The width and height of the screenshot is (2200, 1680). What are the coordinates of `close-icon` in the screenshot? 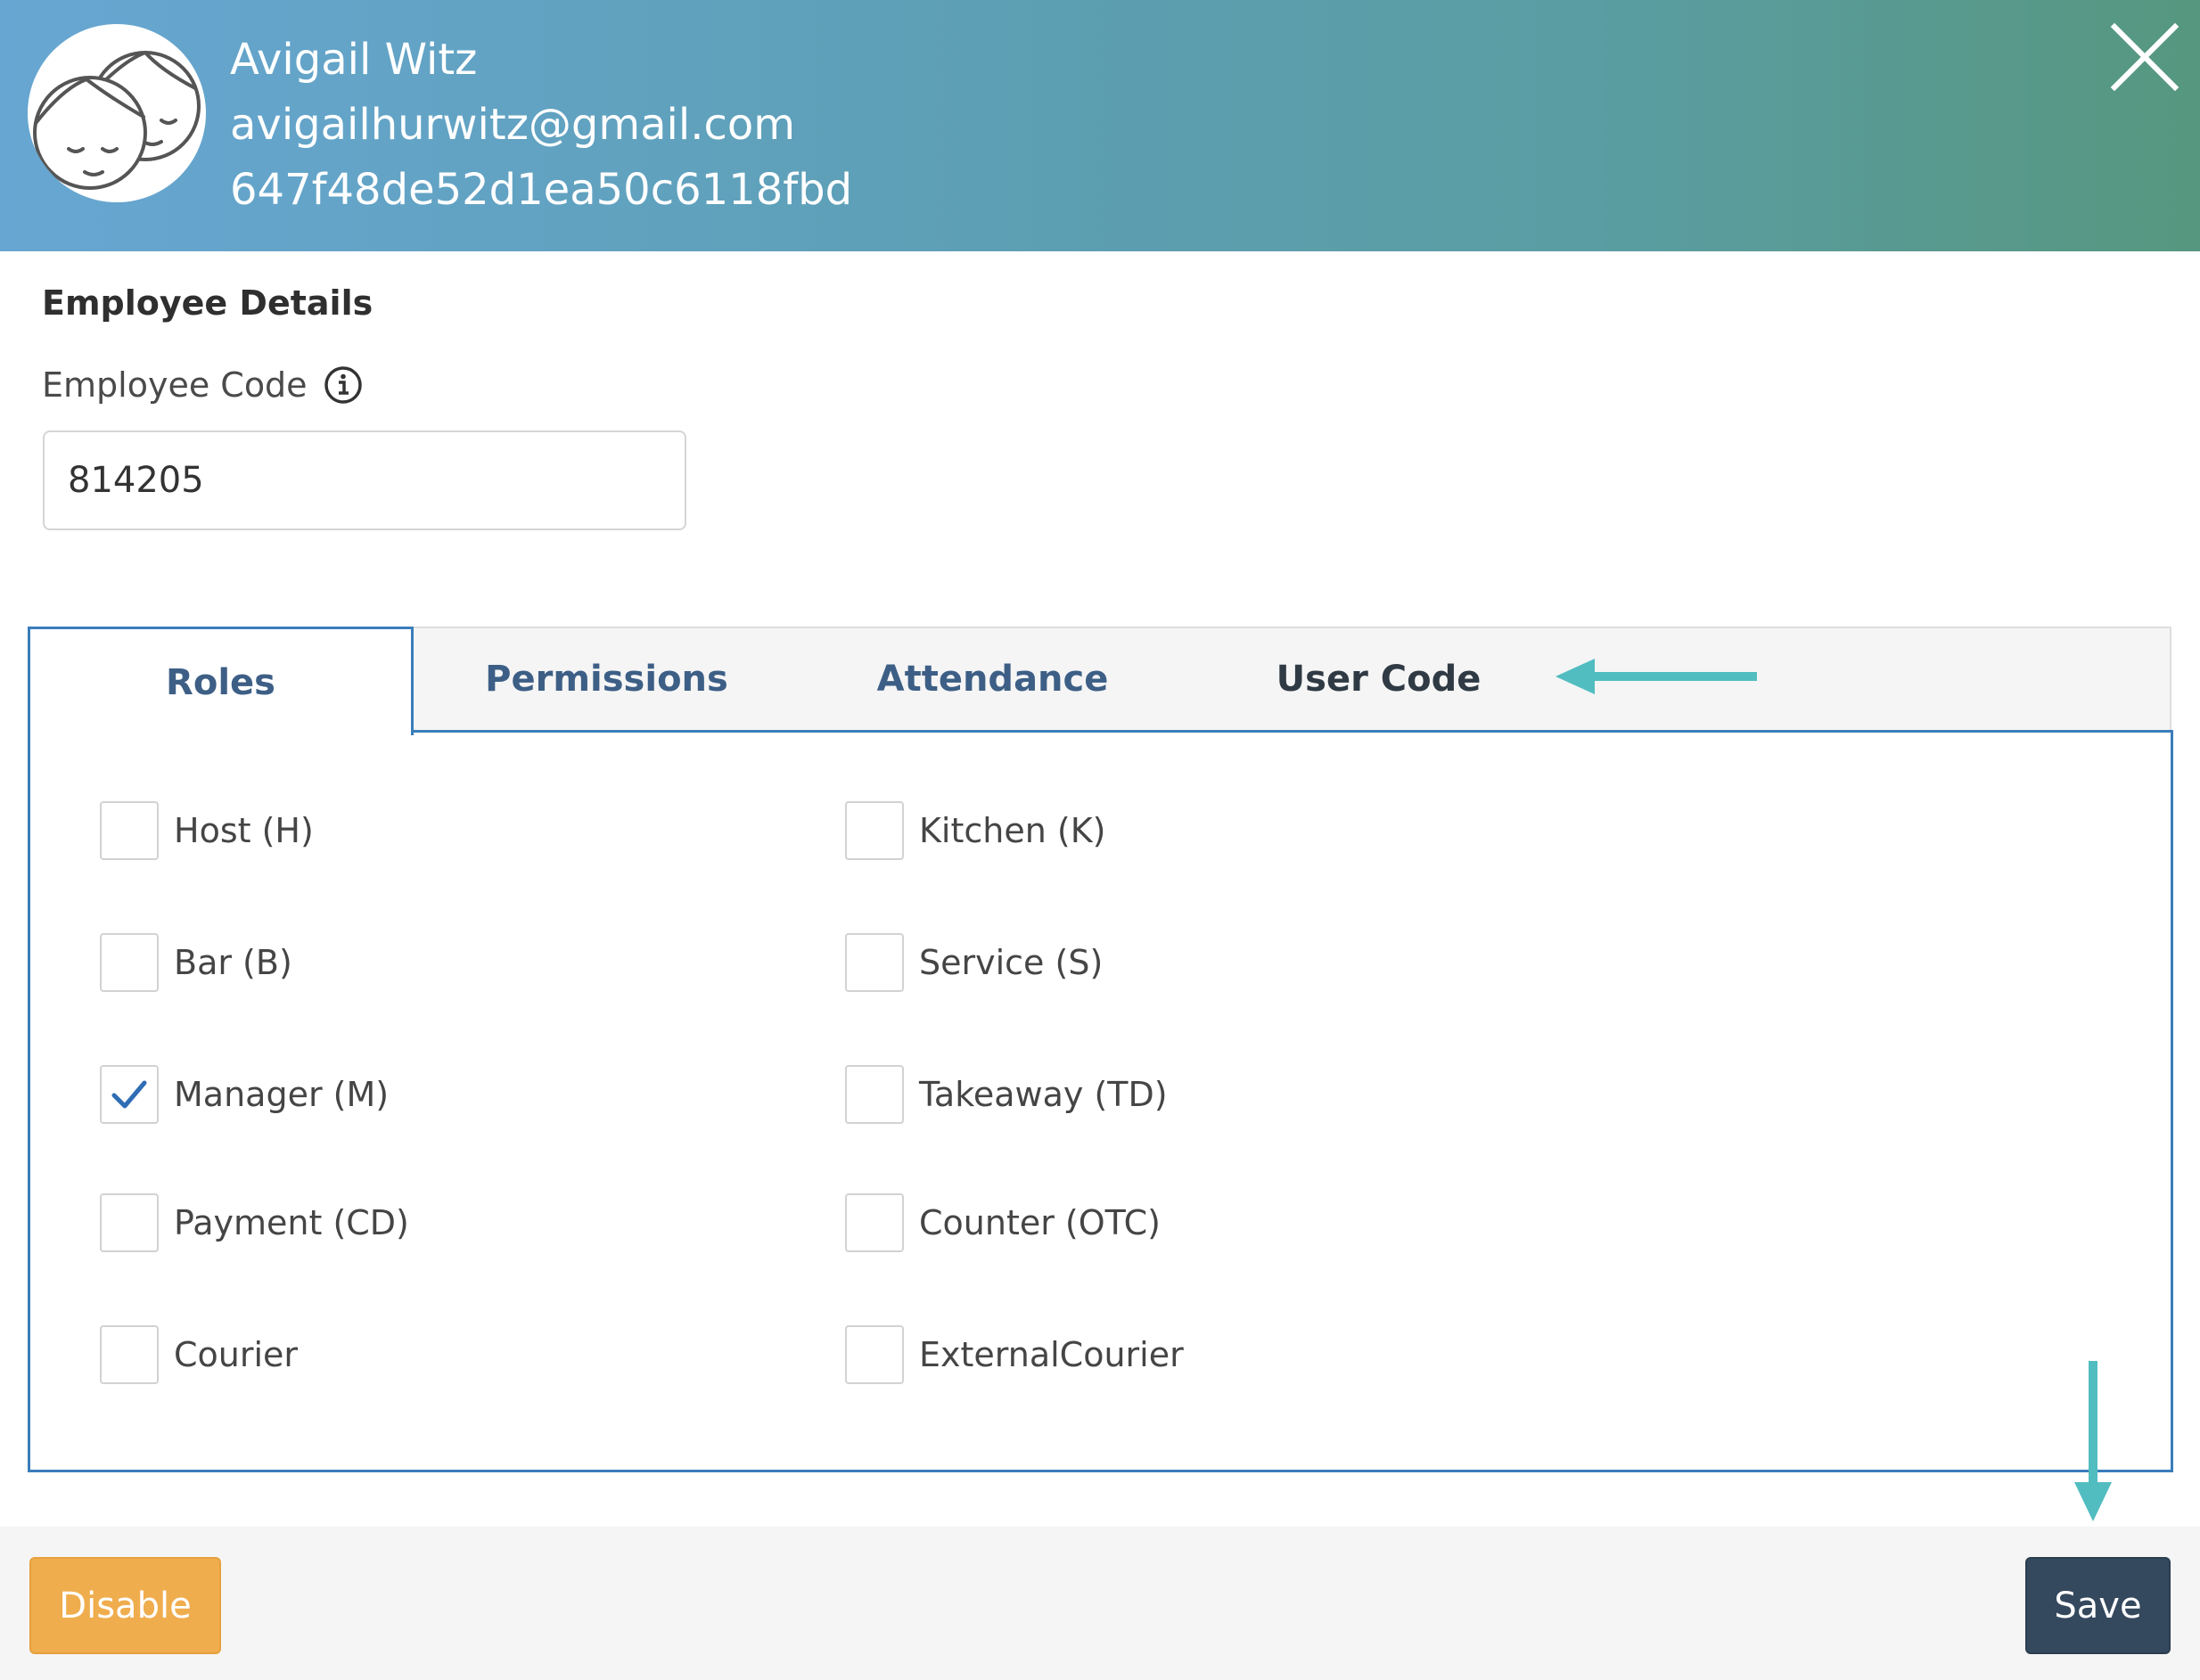 It's located at (2144, 57).